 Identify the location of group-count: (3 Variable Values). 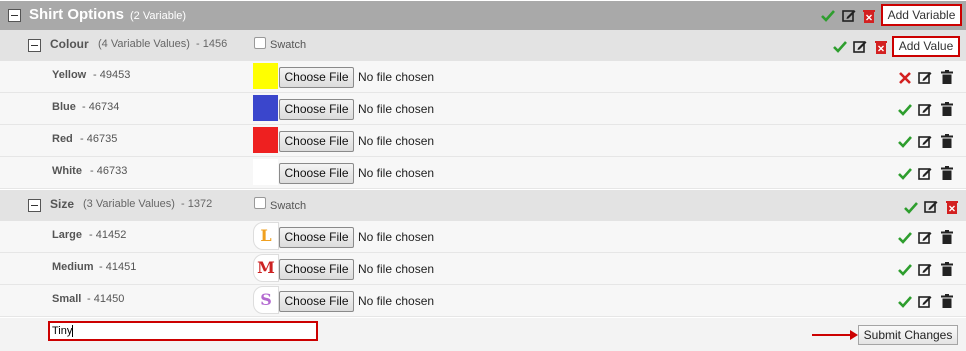
(129, 204).